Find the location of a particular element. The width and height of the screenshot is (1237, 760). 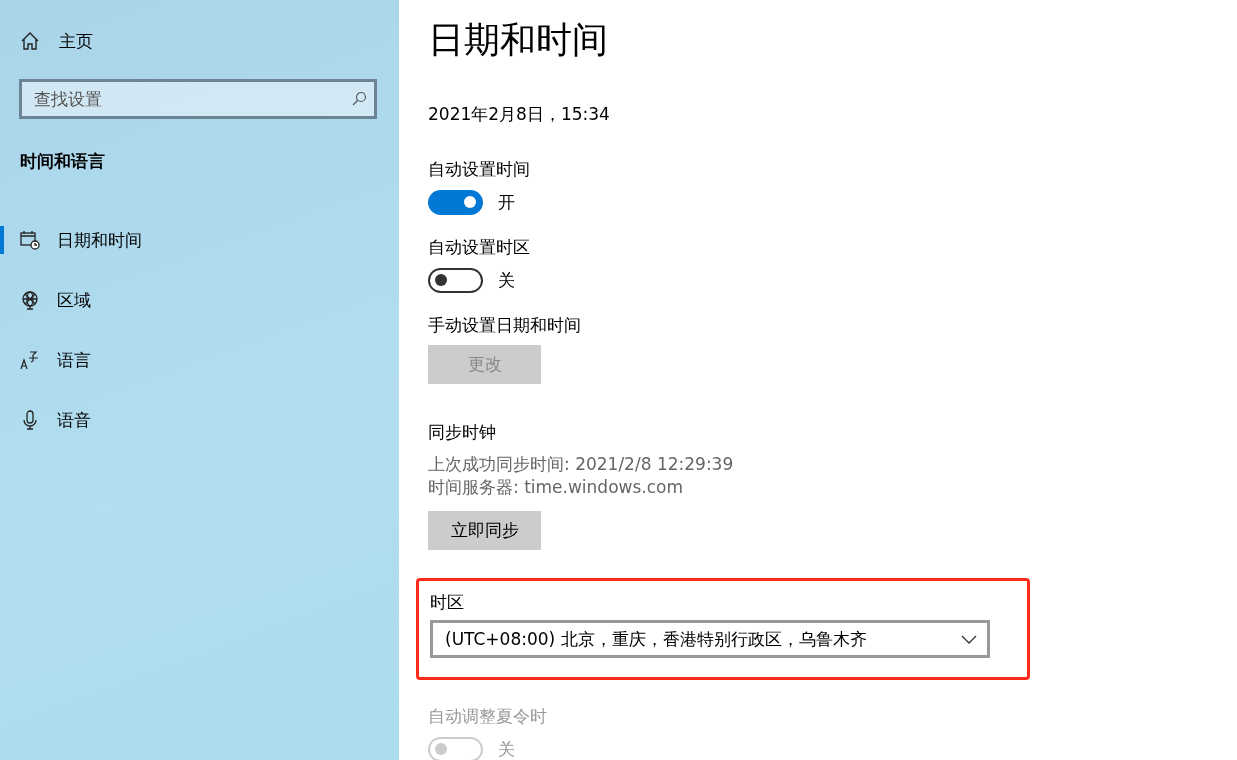

sync-info-text: 时间服务器: time.windows.com is located at coordinates (556, 487).